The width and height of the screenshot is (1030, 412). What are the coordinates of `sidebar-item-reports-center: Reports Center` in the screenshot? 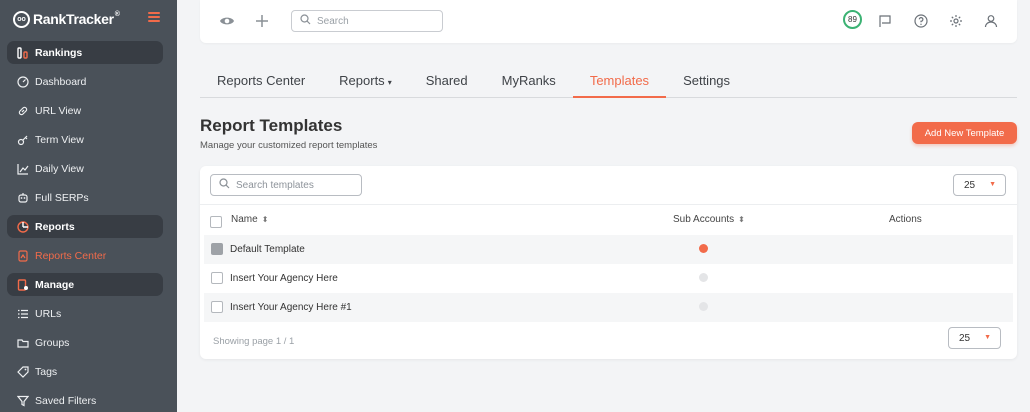 It's located at (88, 255).